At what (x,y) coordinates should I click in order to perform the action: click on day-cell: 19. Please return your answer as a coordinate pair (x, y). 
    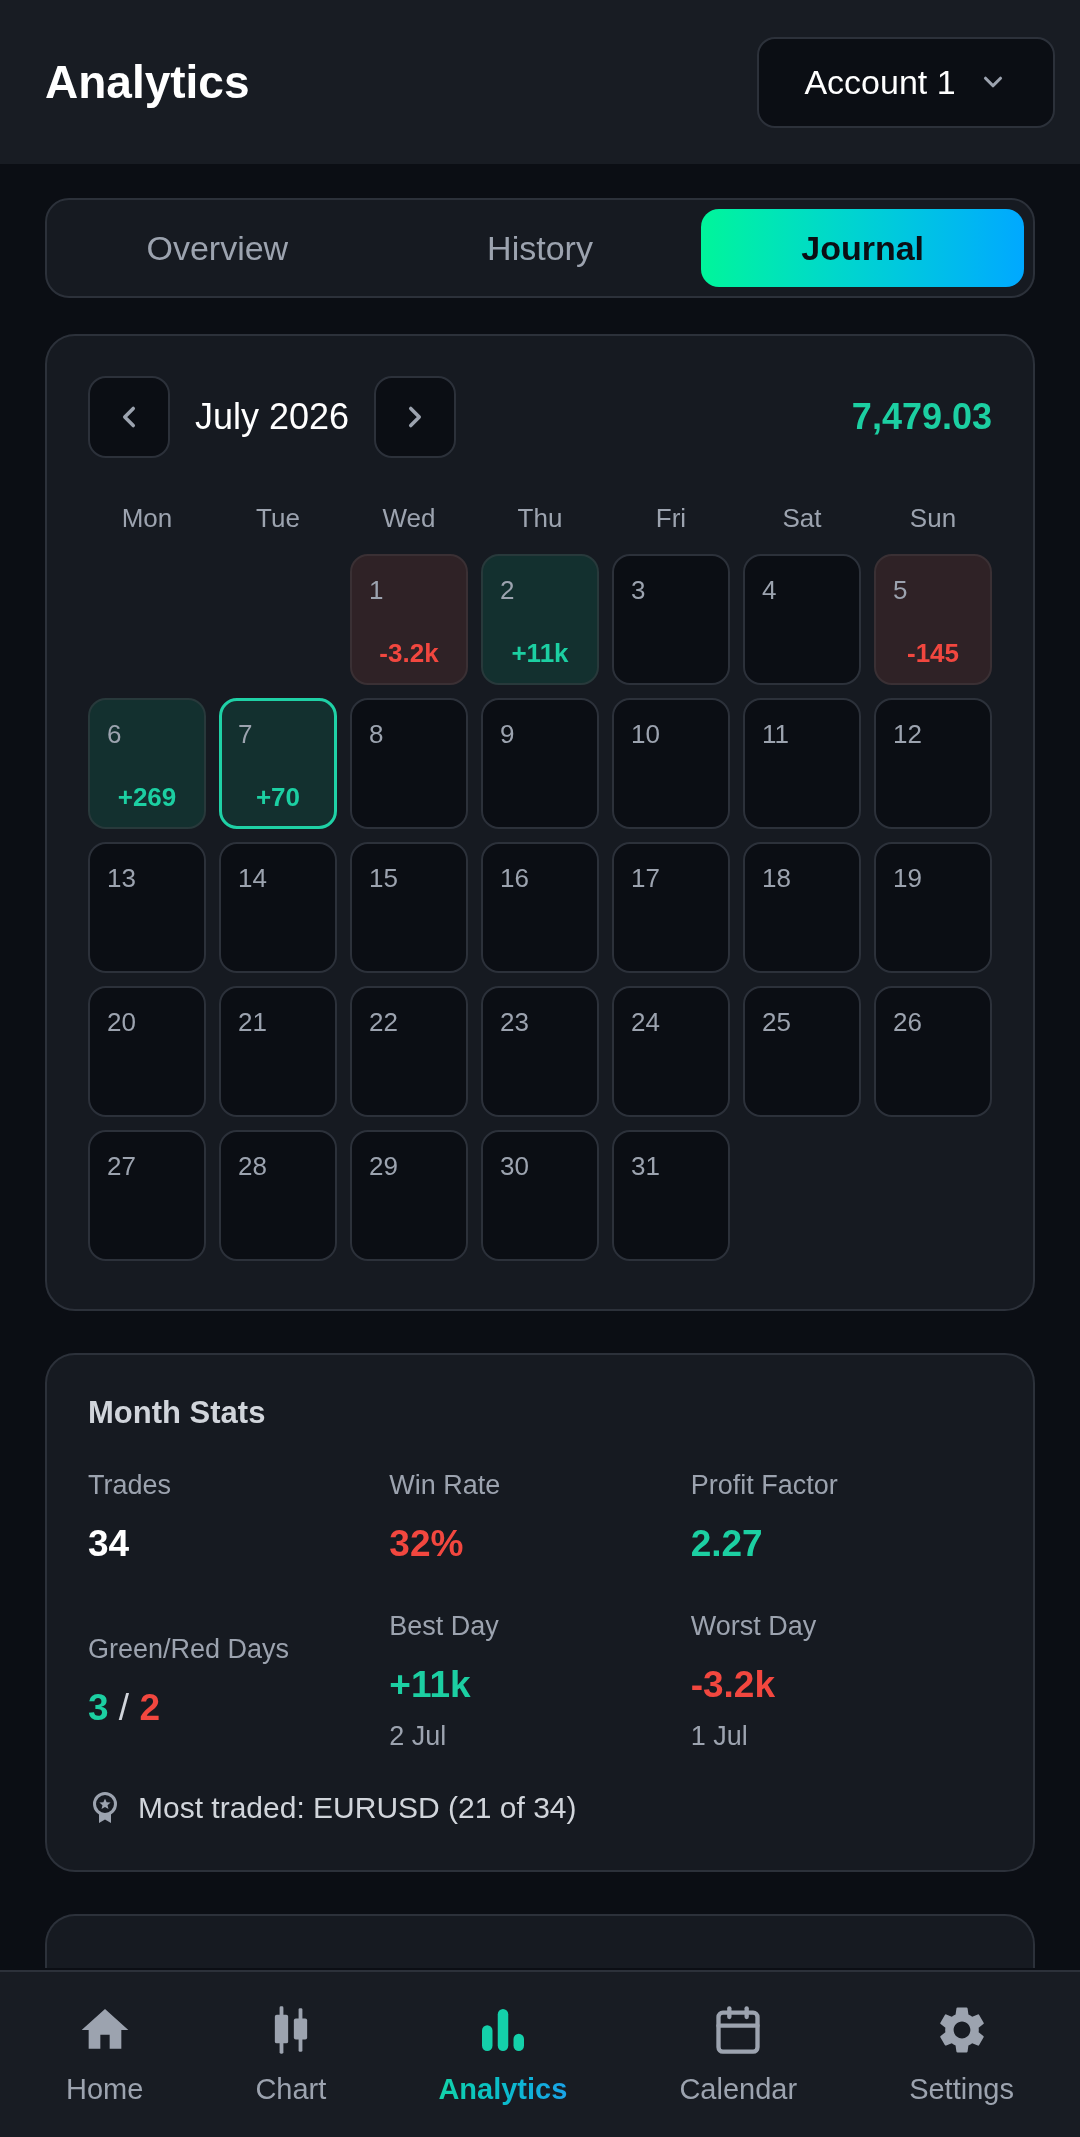
    Looking at the image, I should click on (933, 907).